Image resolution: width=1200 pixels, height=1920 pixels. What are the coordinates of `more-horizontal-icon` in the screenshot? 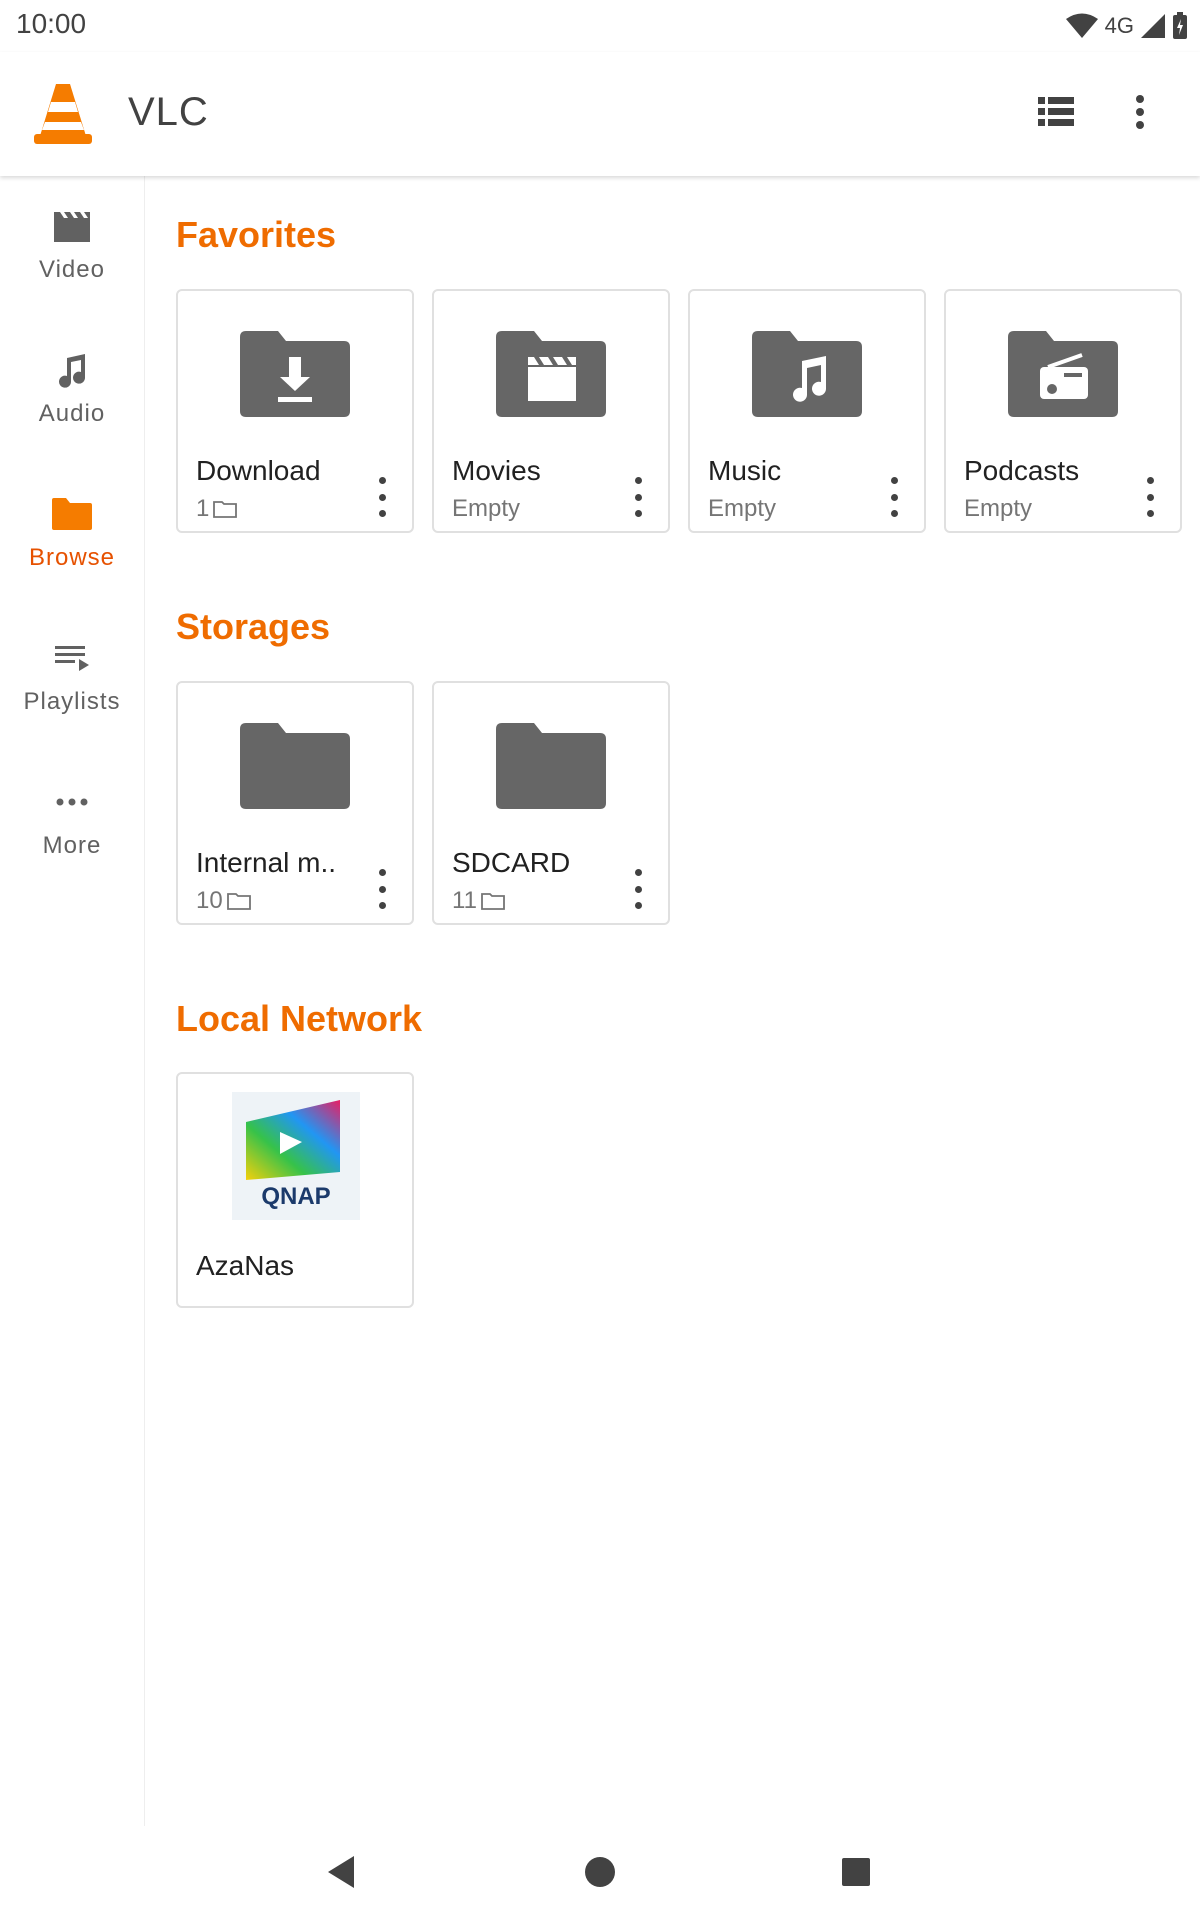 It's located at (72, 802).